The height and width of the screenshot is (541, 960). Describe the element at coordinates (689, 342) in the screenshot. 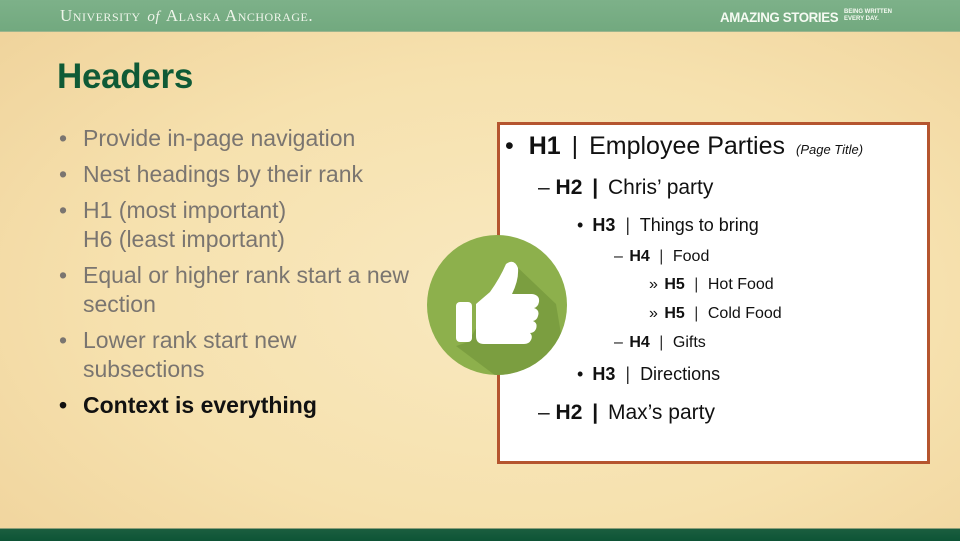

I see `outline-text: Gifts` at that location.